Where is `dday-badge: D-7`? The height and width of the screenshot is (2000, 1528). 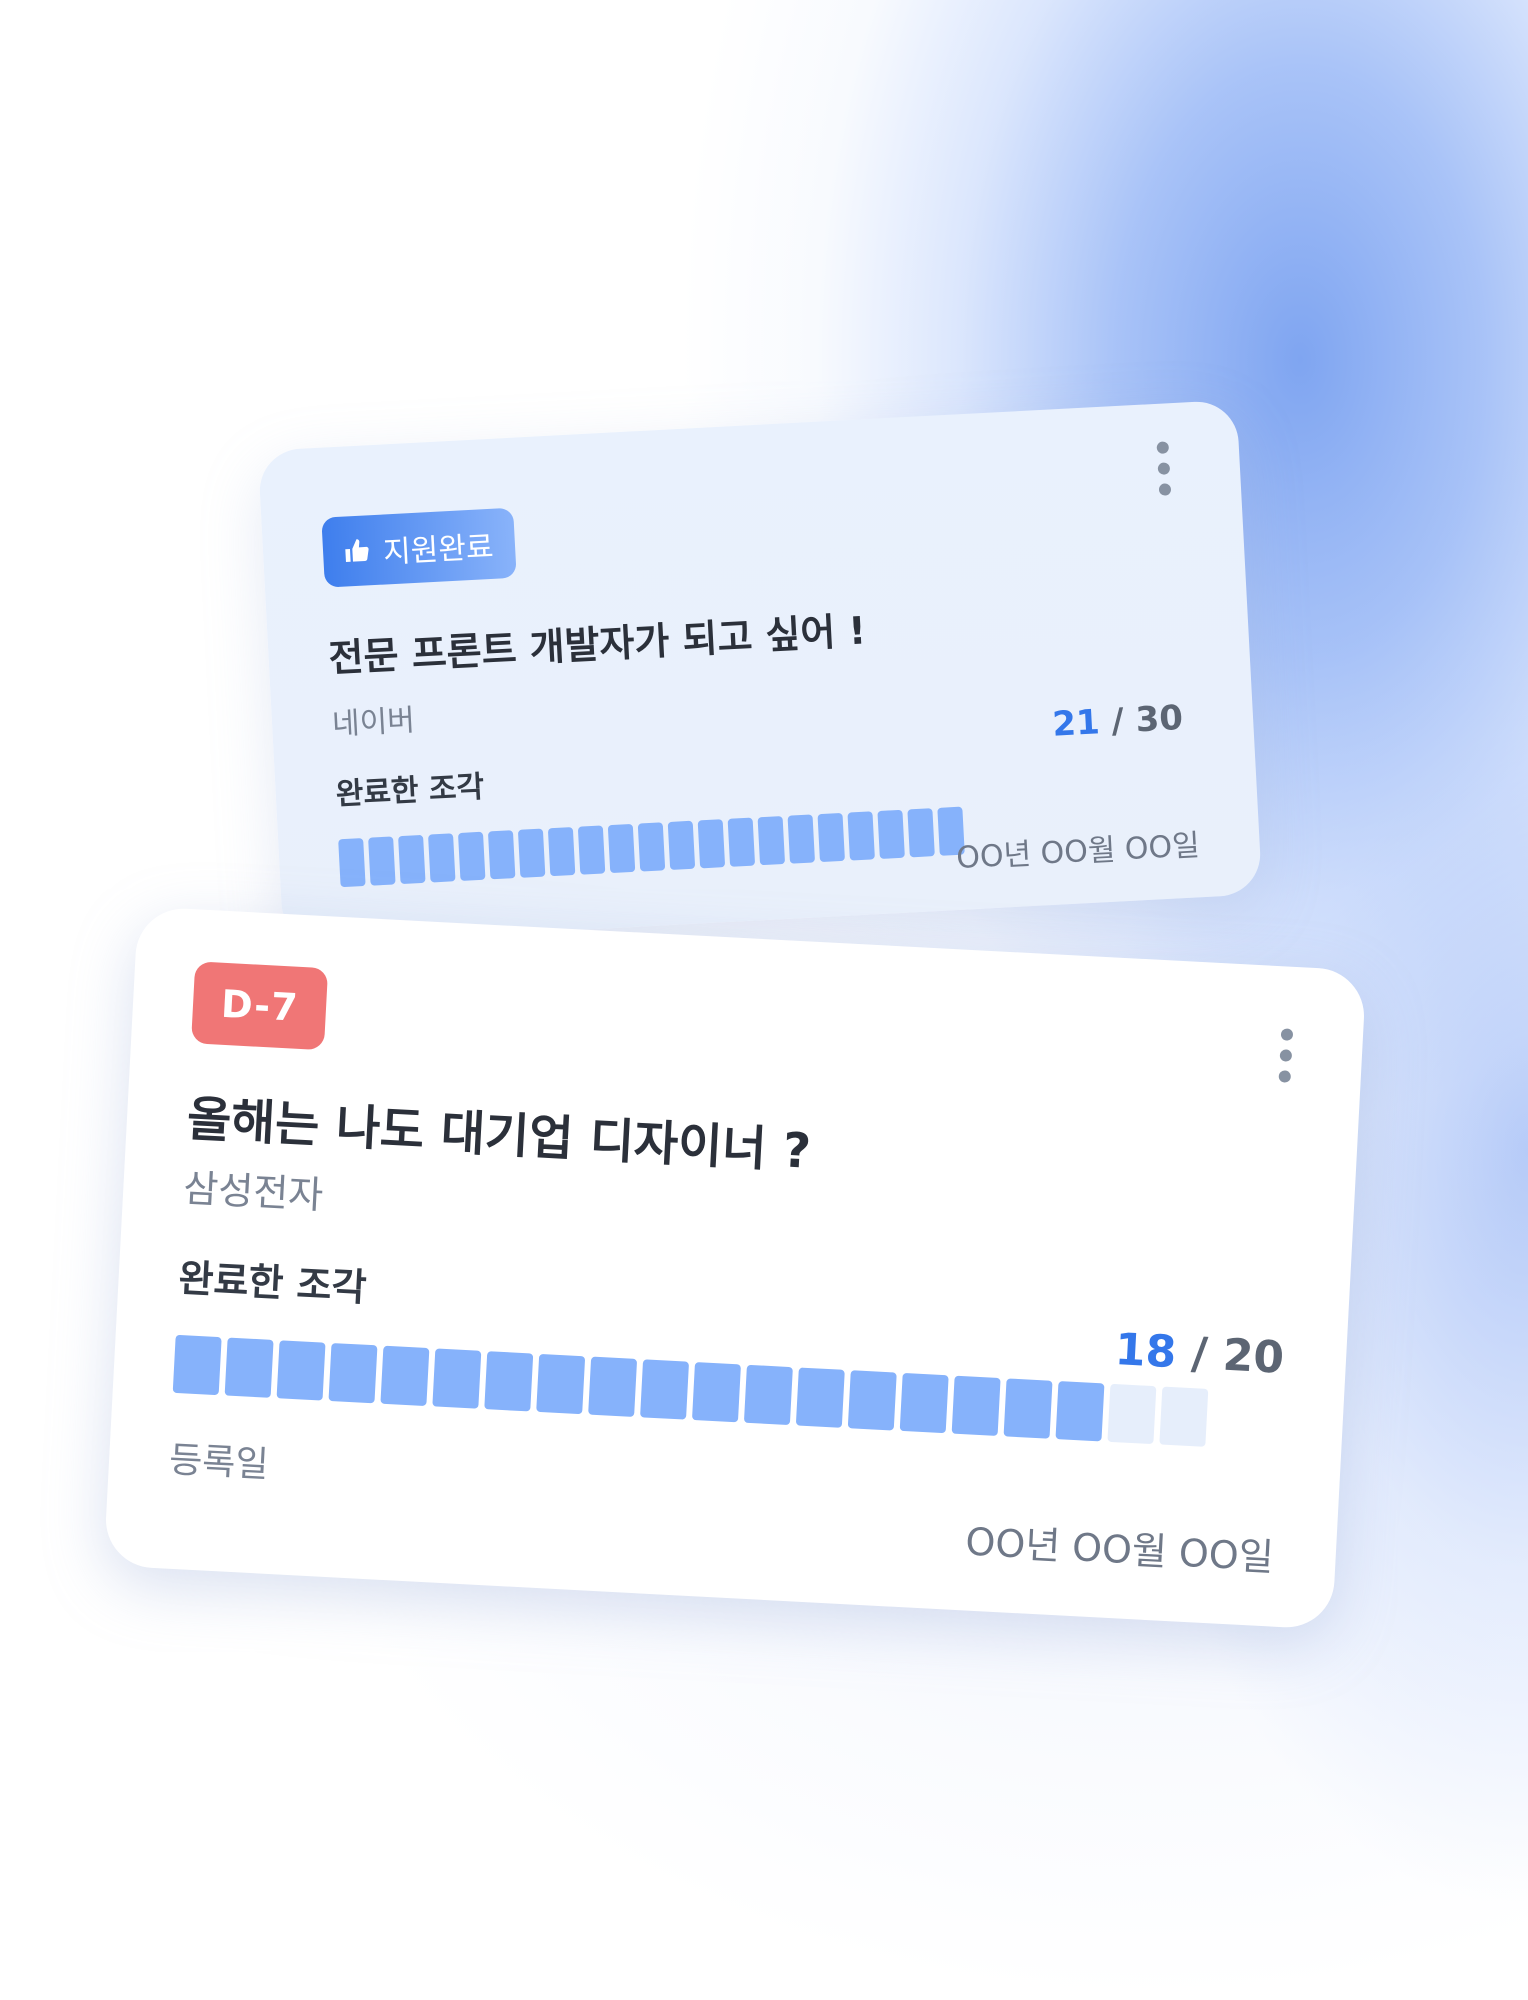
dday-badge: D-7 is located at coordinates (260, 1006).